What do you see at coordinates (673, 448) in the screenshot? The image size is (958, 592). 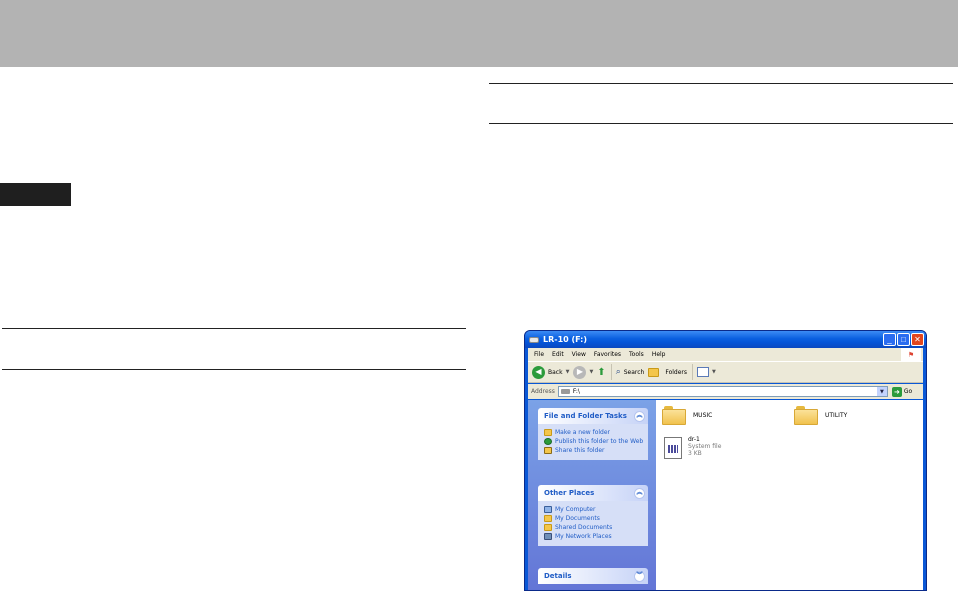 I see `system-file-icon` at bounding box center [673, 448].